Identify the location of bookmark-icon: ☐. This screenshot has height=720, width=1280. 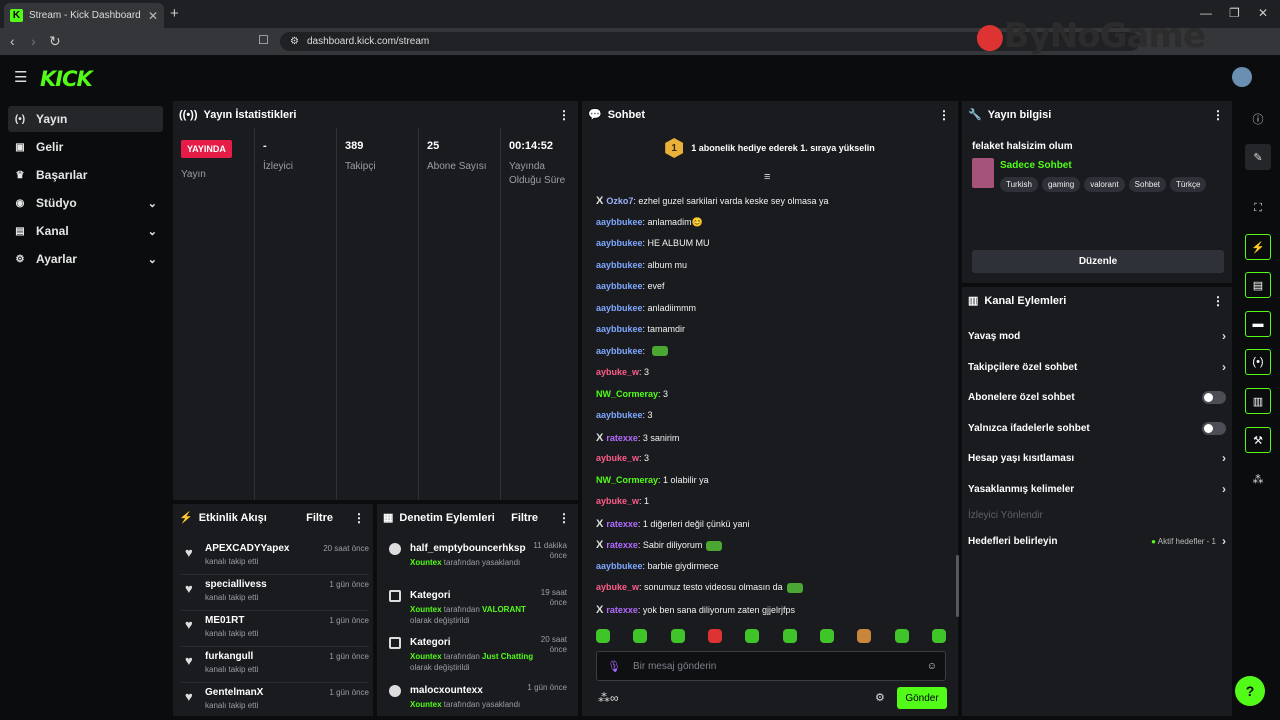
(263, 40).